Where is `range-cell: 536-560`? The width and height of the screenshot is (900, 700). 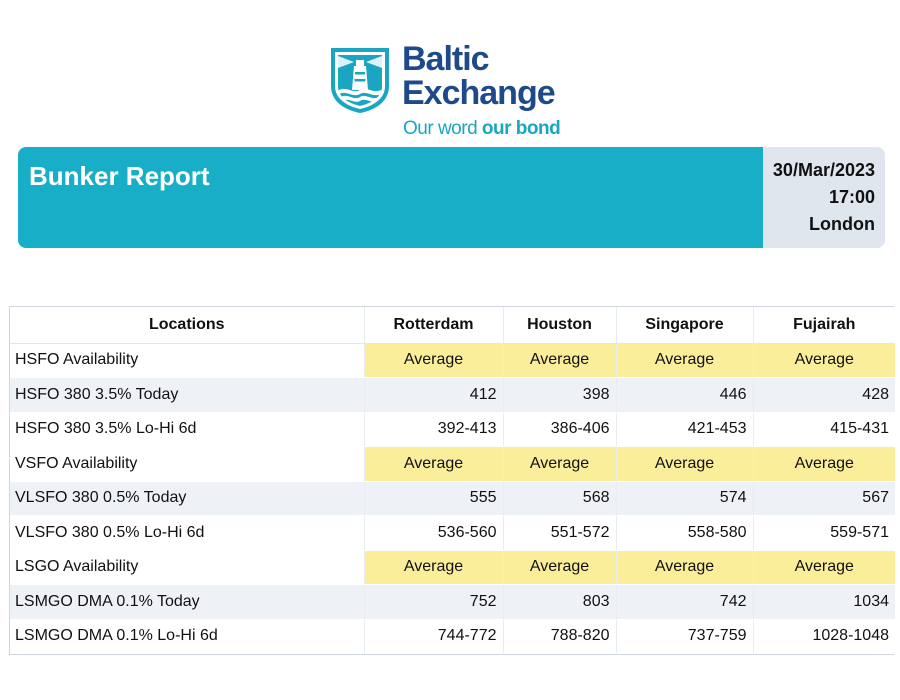 range-cell: 536-560 is located at coordinates (433, 533).